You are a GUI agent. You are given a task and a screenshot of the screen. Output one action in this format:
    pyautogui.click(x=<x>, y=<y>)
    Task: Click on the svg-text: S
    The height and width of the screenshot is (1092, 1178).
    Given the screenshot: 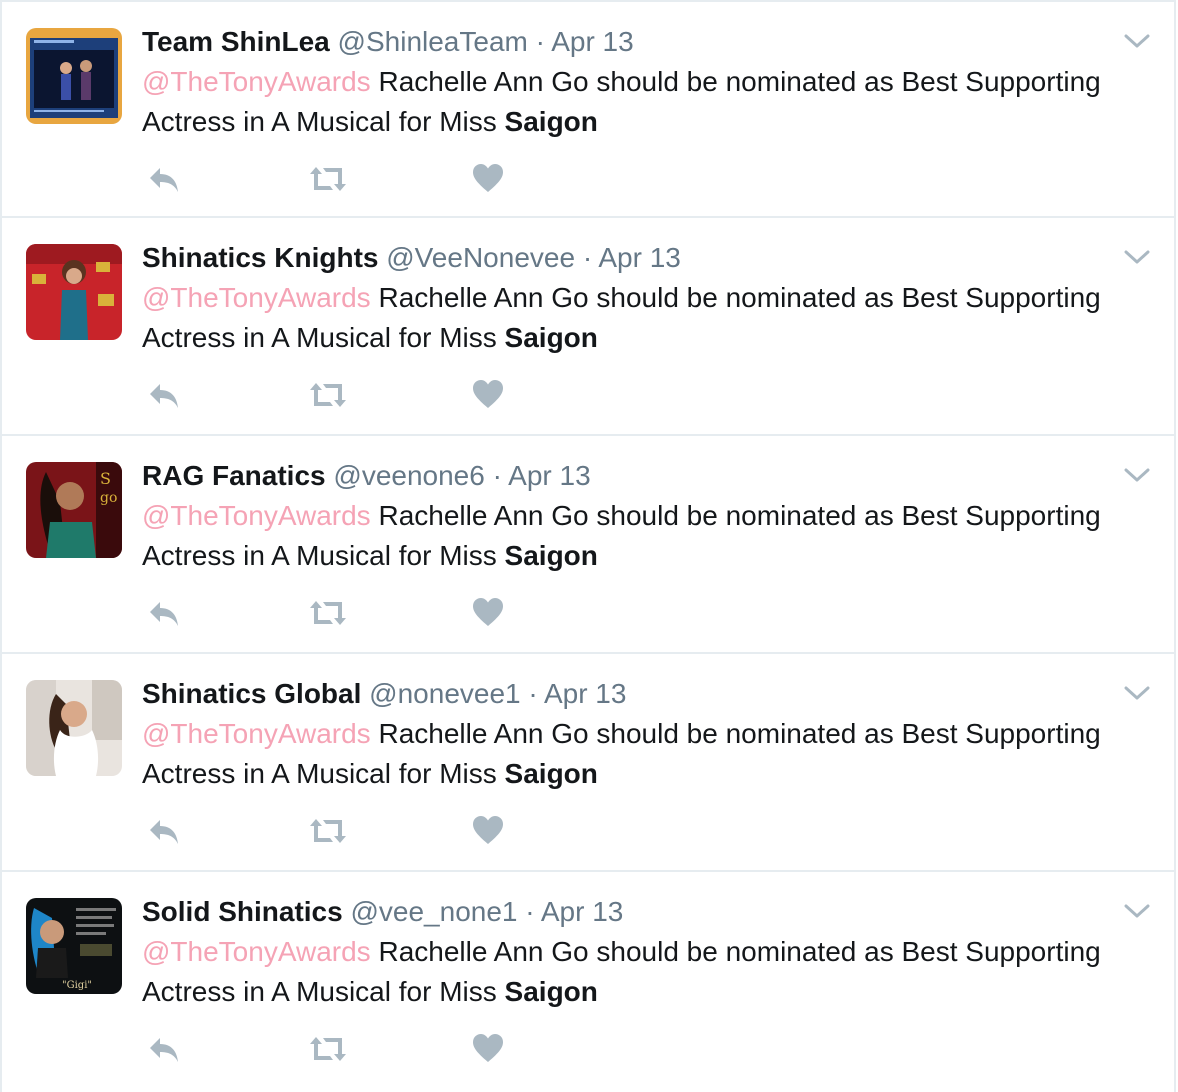 What is the action you would take?
    pyautogui.click(x=105, y=478)
    